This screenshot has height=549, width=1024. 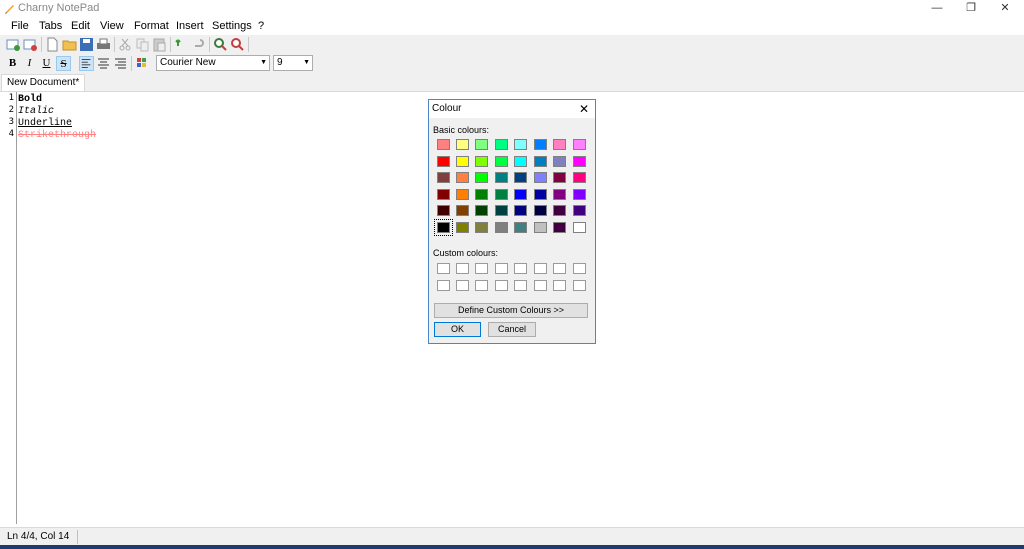 I want to click on menu-file: File, so click(x=20, y=26).